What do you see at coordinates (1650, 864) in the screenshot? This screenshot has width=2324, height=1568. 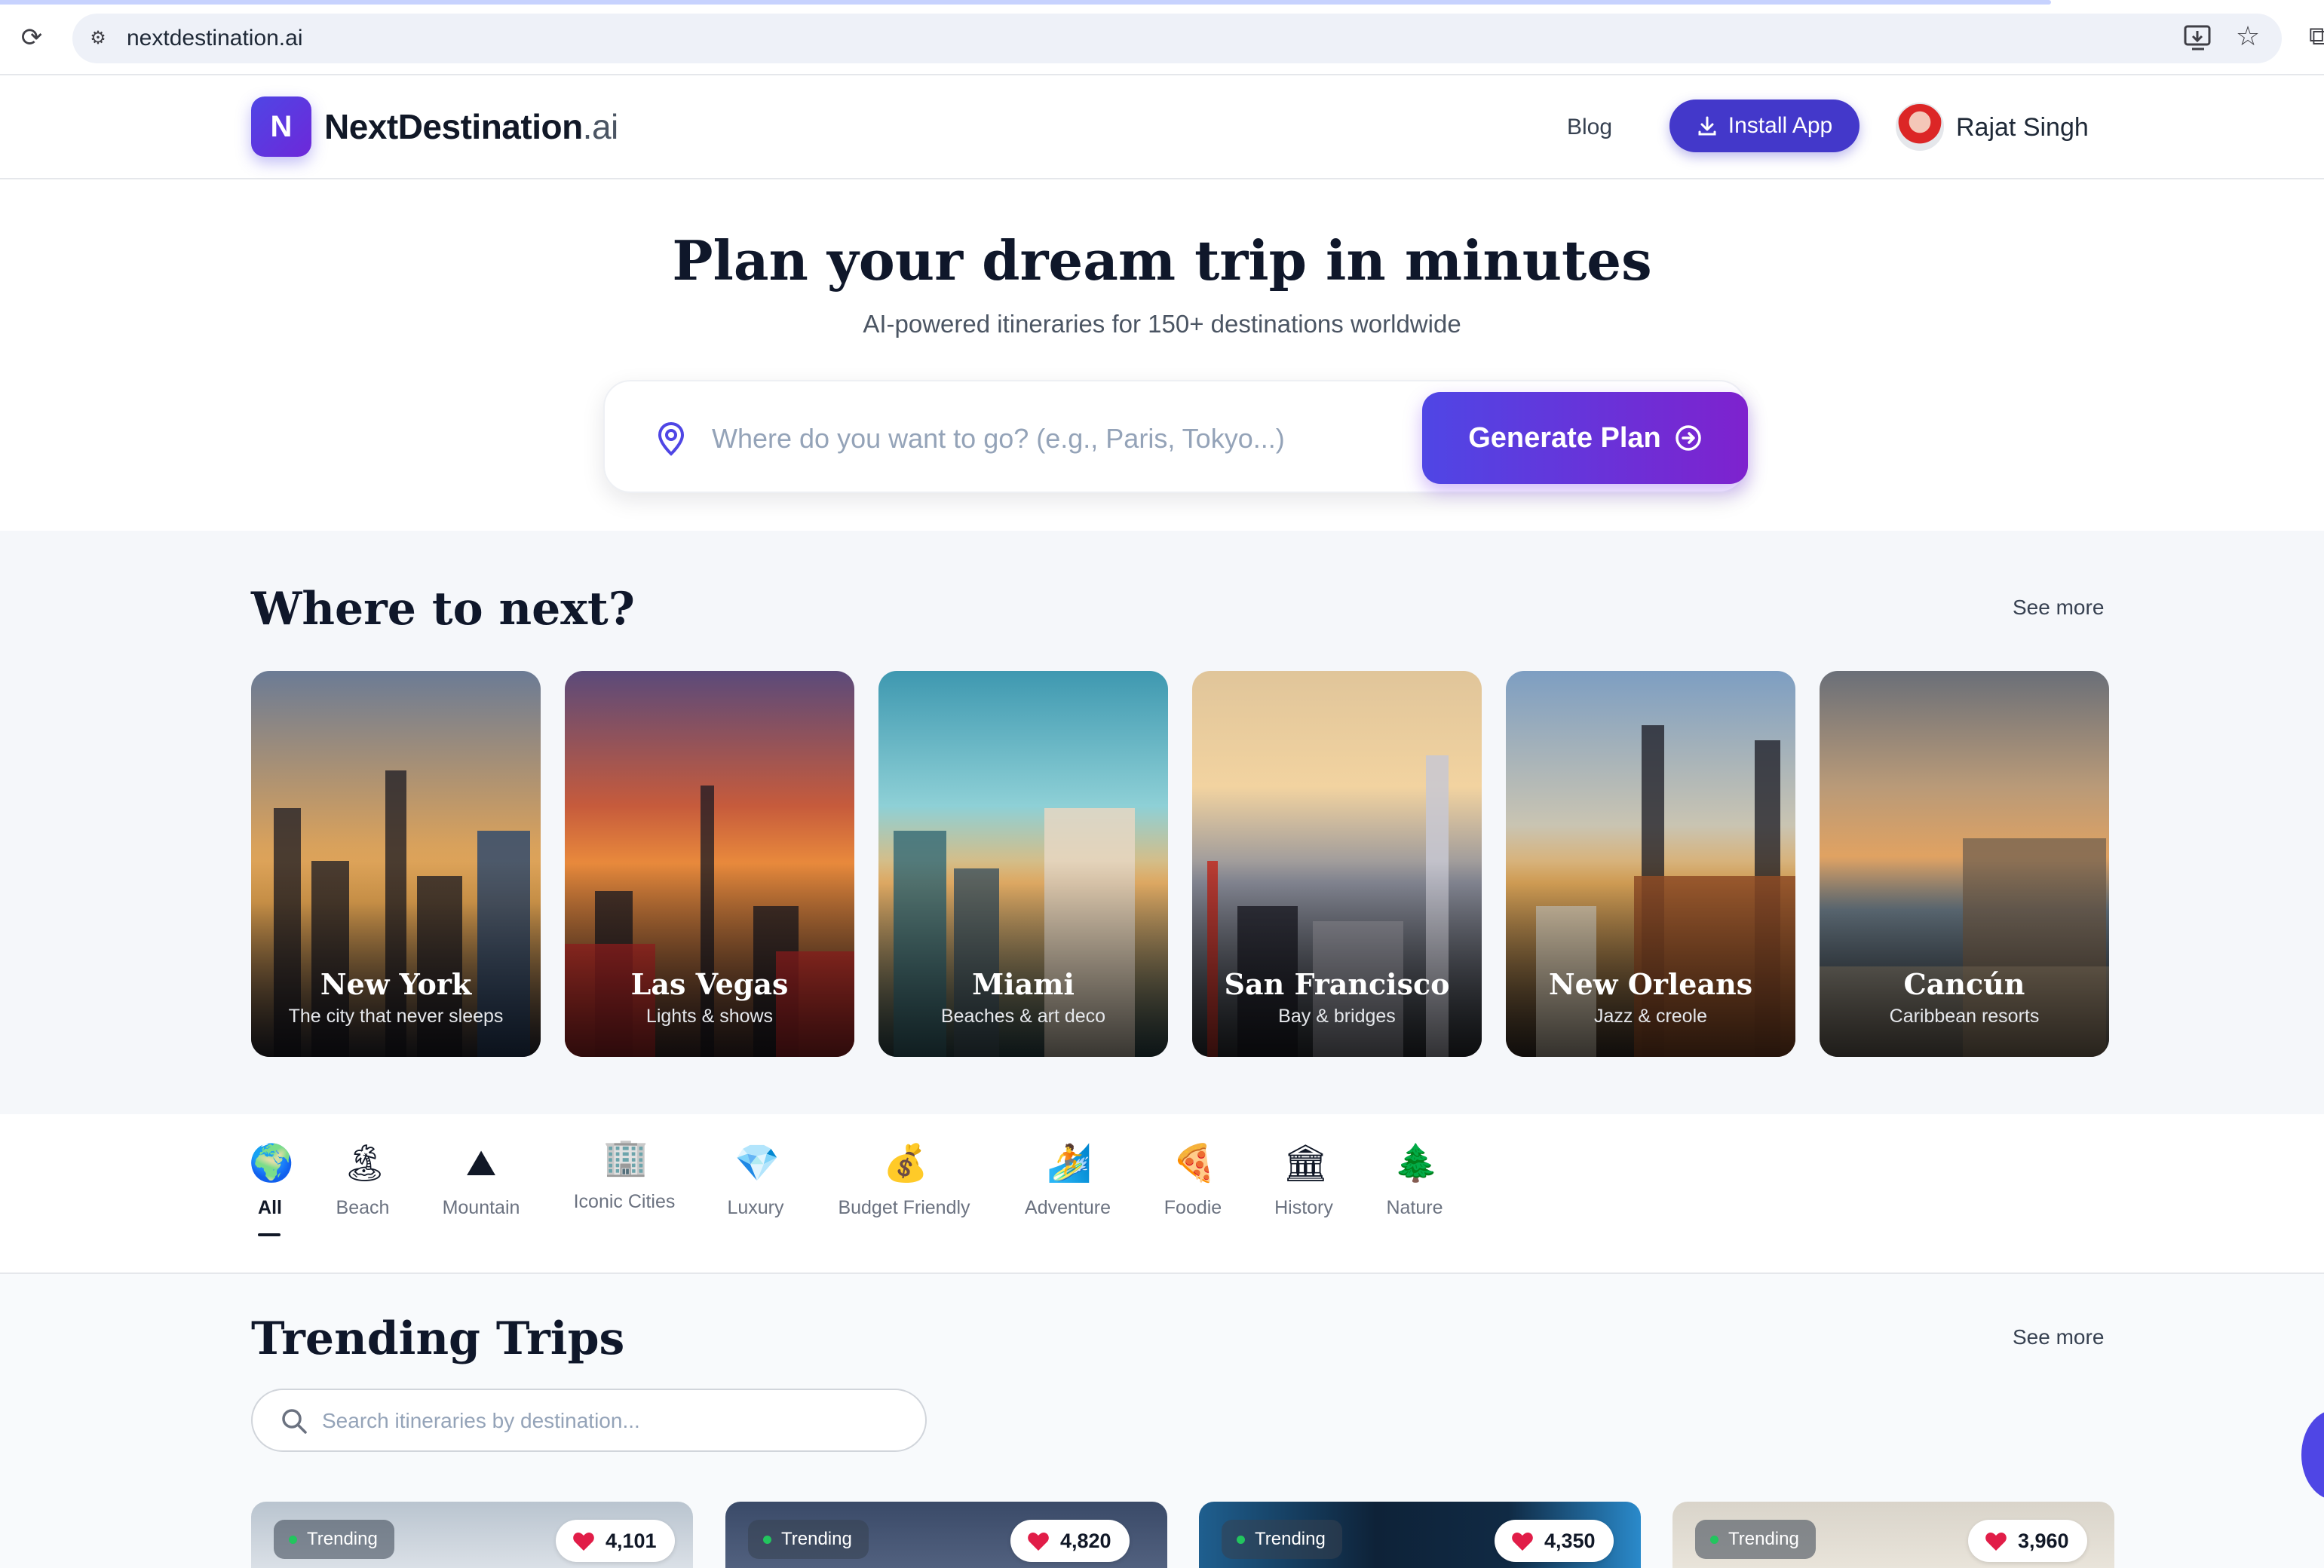 I see `destination-card-new-orleans: New Orleans Jazz & creole` at bounding box center [1650, 864].